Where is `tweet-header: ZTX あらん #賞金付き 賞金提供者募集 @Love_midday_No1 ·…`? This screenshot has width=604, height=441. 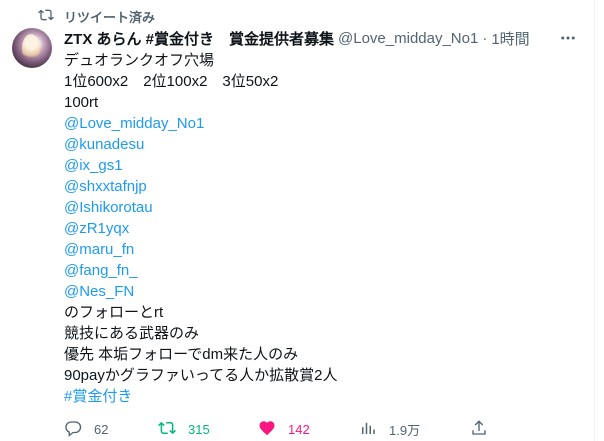 tweet-header: ZTX あらん #賞金付き 賞金提供者募集 @Love_midday_No1 ·… is located at coordinates (297, 38).